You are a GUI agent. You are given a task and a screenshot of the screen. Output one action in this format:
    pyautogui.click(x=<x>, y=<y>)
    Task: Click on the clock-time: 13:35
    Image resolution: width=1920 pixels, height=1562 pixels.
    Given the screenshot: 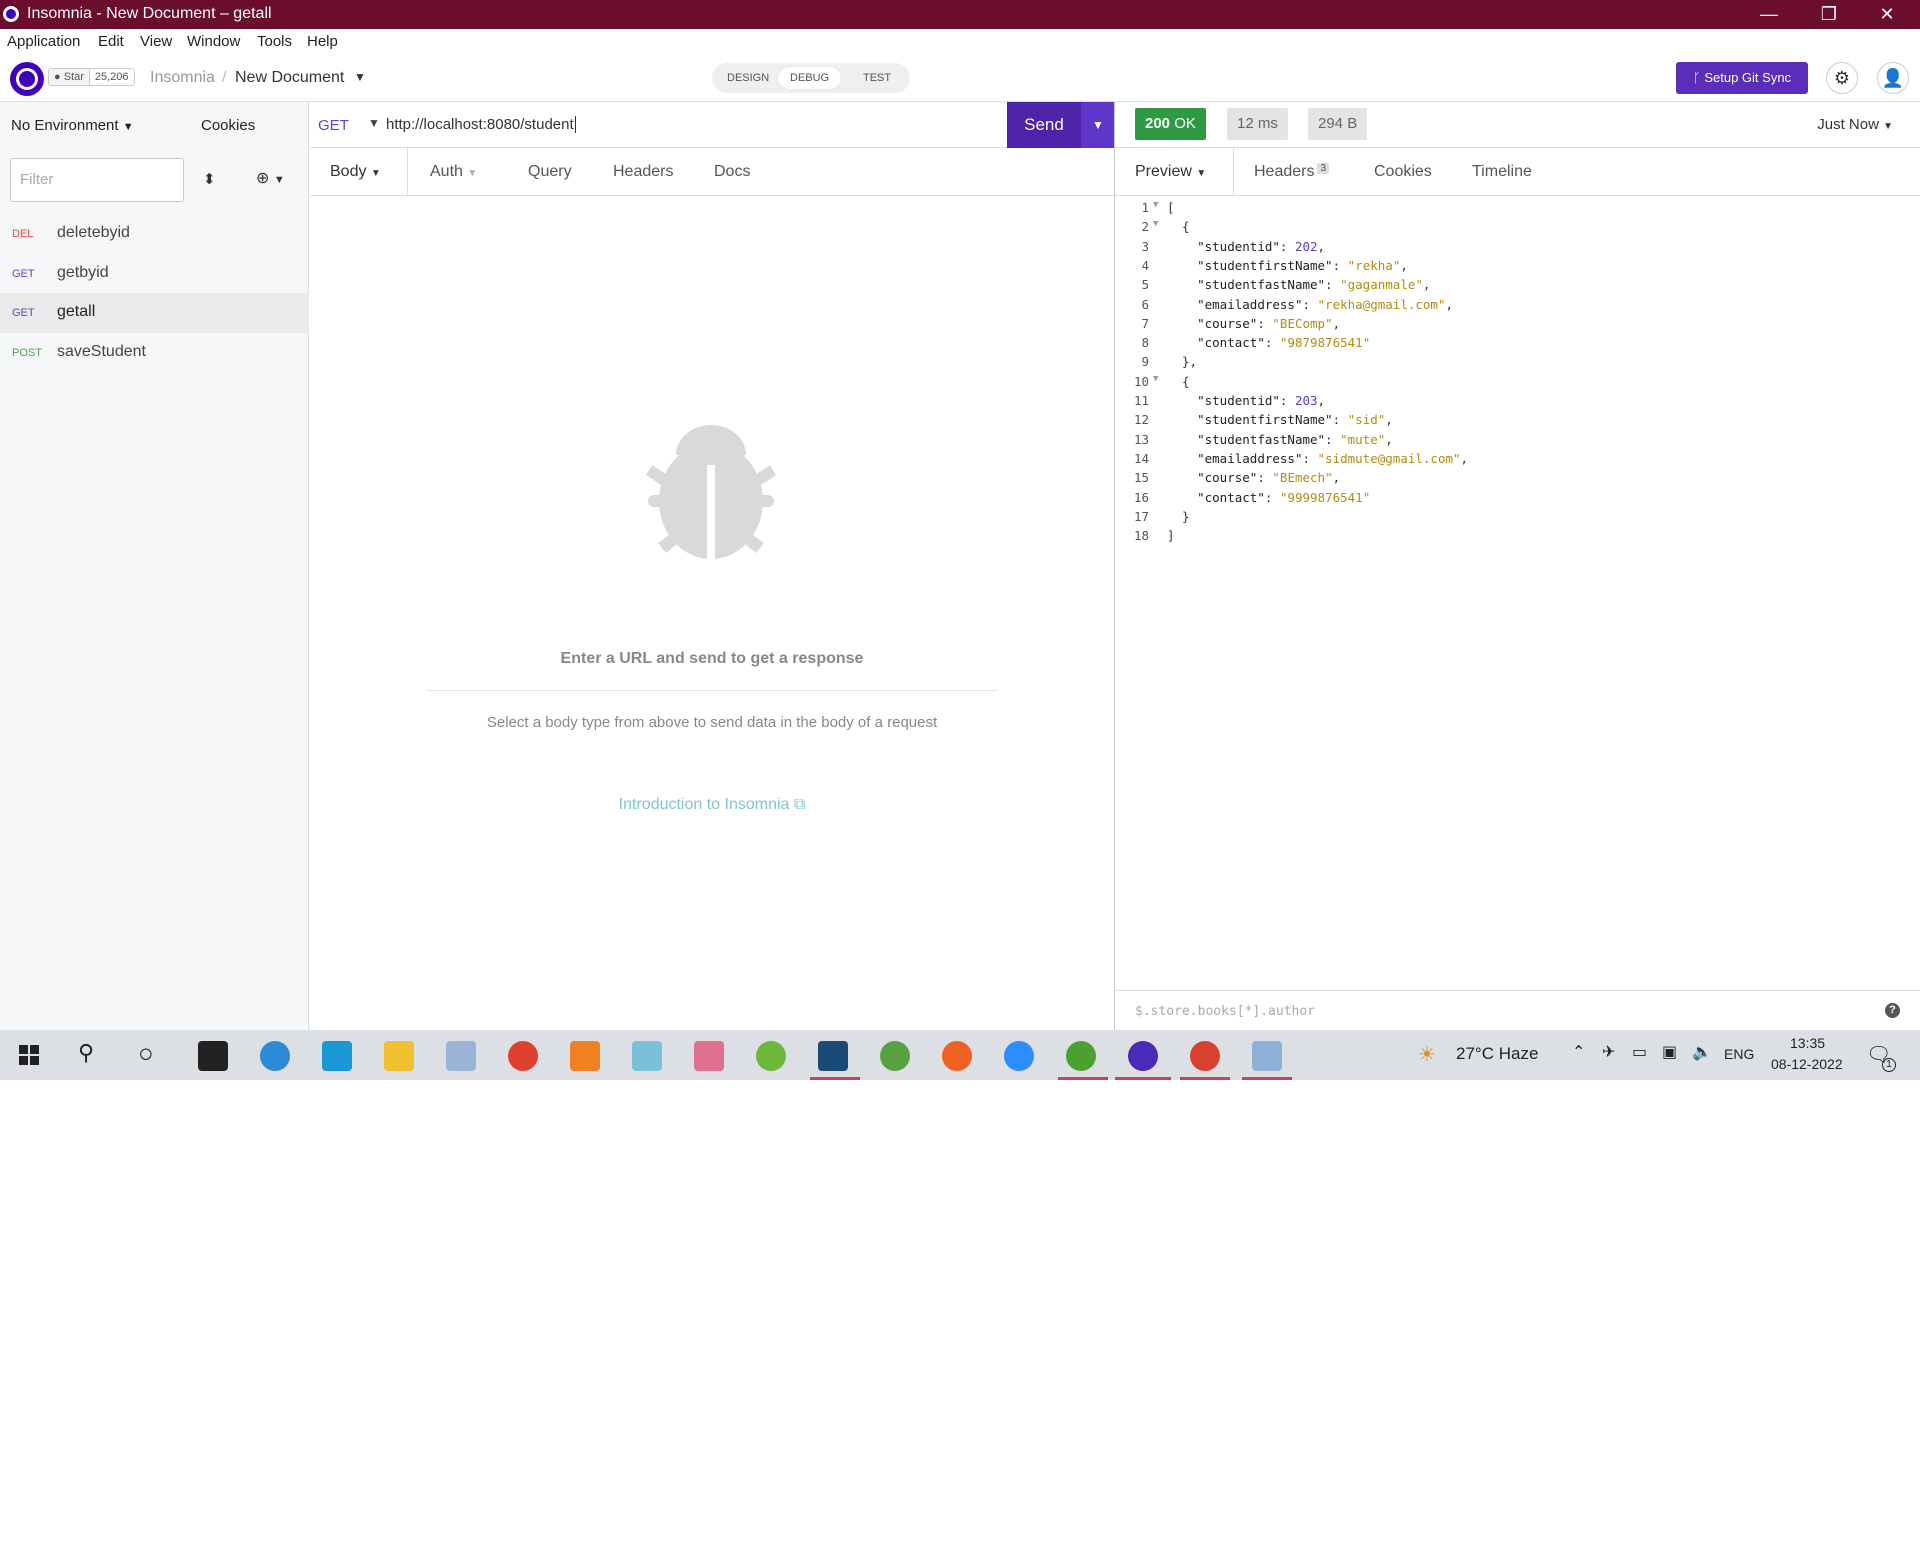 What is the action you would take?
    pyautogui.click(x=1807, y=1043)
    